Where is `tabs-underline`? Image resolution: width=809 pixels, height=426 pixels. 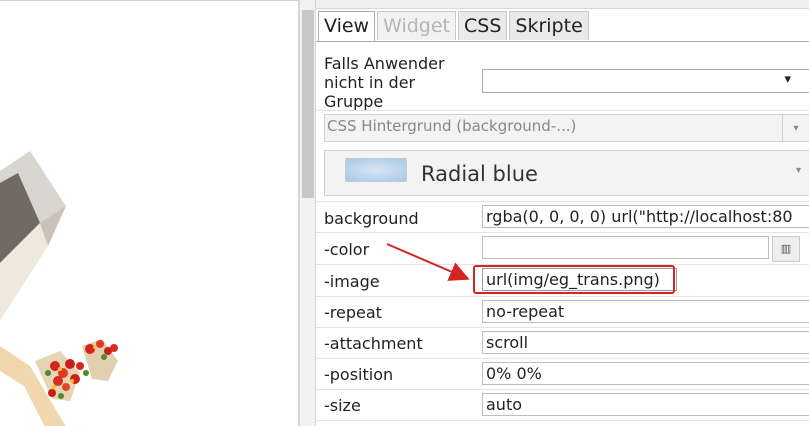
tabs-underline is located at coordinates (562, 41).